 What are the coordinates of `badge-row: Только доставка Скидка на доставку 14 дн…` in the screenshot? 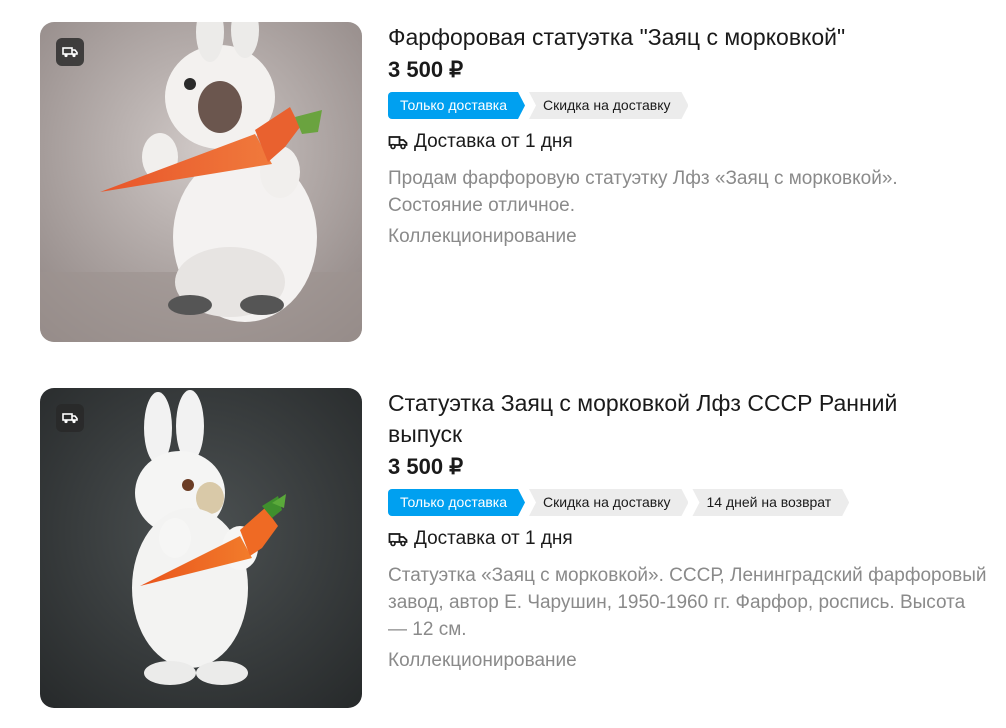 It's located at (688, 502).